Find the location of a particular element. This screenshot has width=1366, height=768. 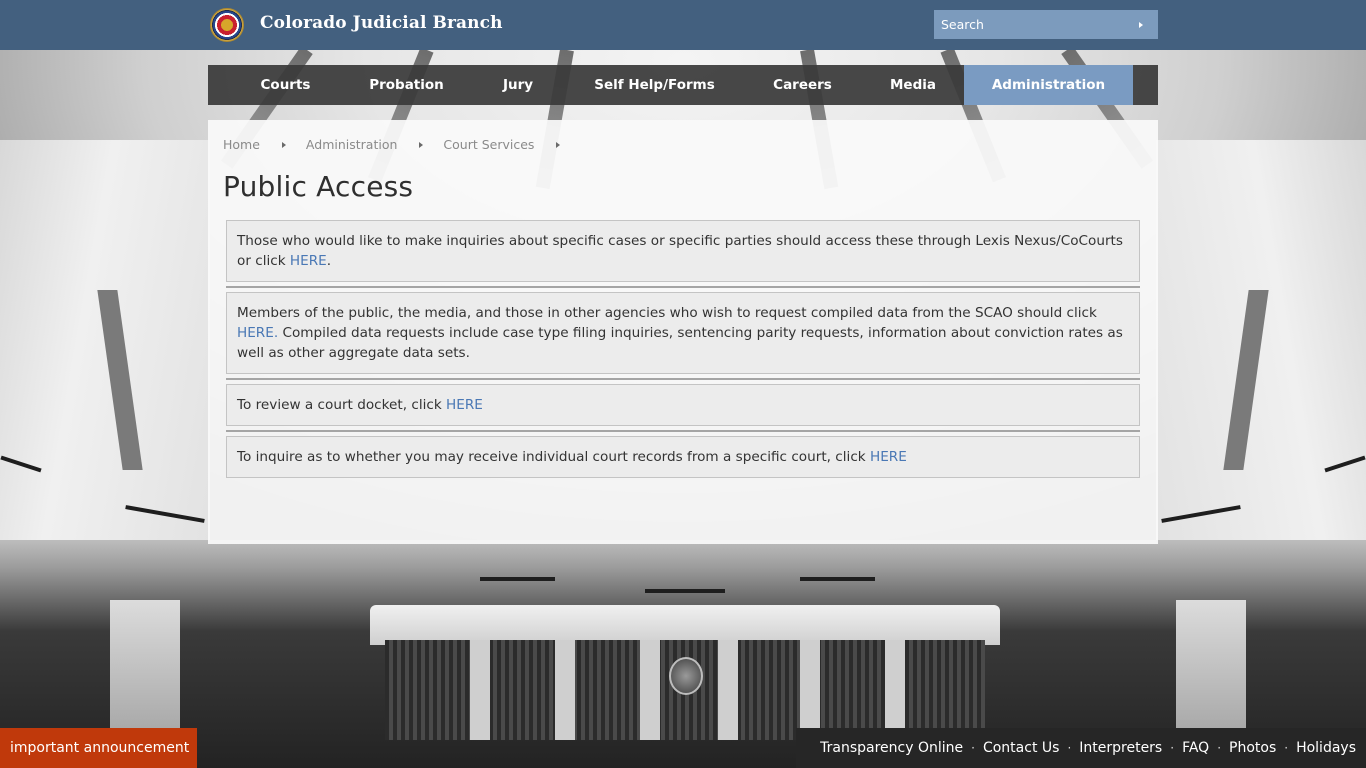

breadcrumb-court-services: Court Services is located at coordinates (488, 144).